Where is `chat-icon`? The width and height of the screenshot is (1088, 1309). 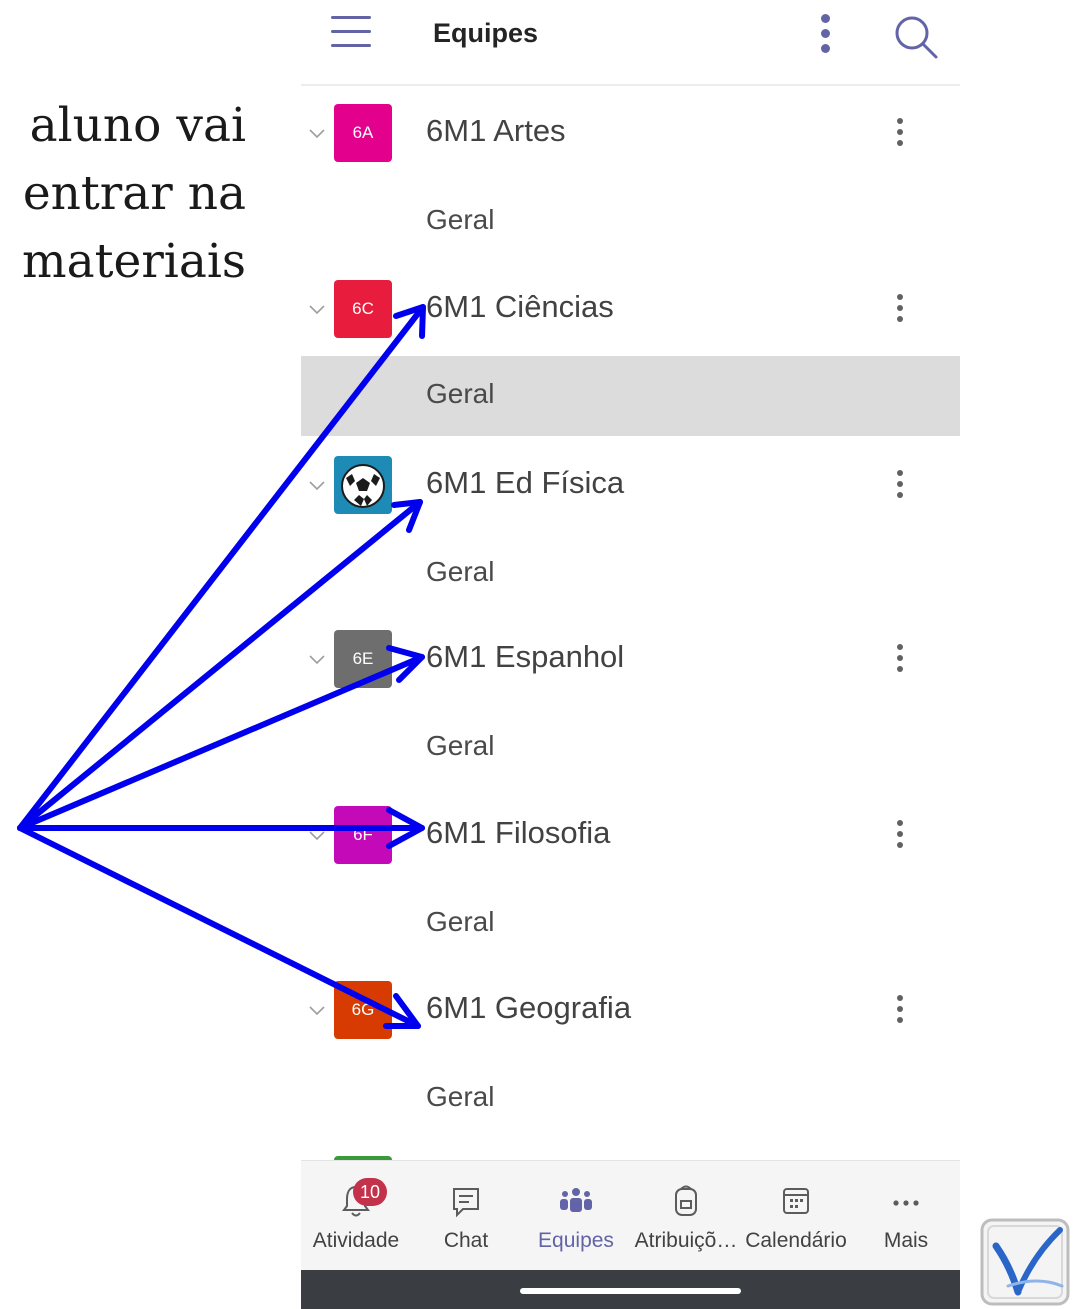
chat-icon is located at coordinates (466, 1203).